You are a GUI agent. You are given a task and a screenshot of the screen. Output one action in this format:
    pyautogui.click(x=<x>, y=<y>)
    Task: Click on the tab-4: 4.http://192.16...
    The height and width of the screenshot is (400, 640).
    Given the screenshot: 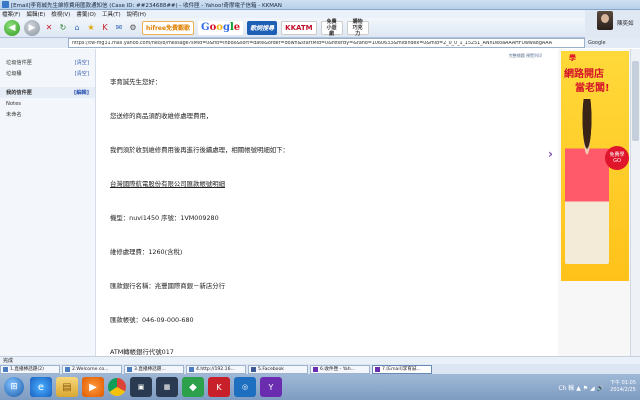 What is the action you would take?
    pyautogui.click(x=216, y=369)
    